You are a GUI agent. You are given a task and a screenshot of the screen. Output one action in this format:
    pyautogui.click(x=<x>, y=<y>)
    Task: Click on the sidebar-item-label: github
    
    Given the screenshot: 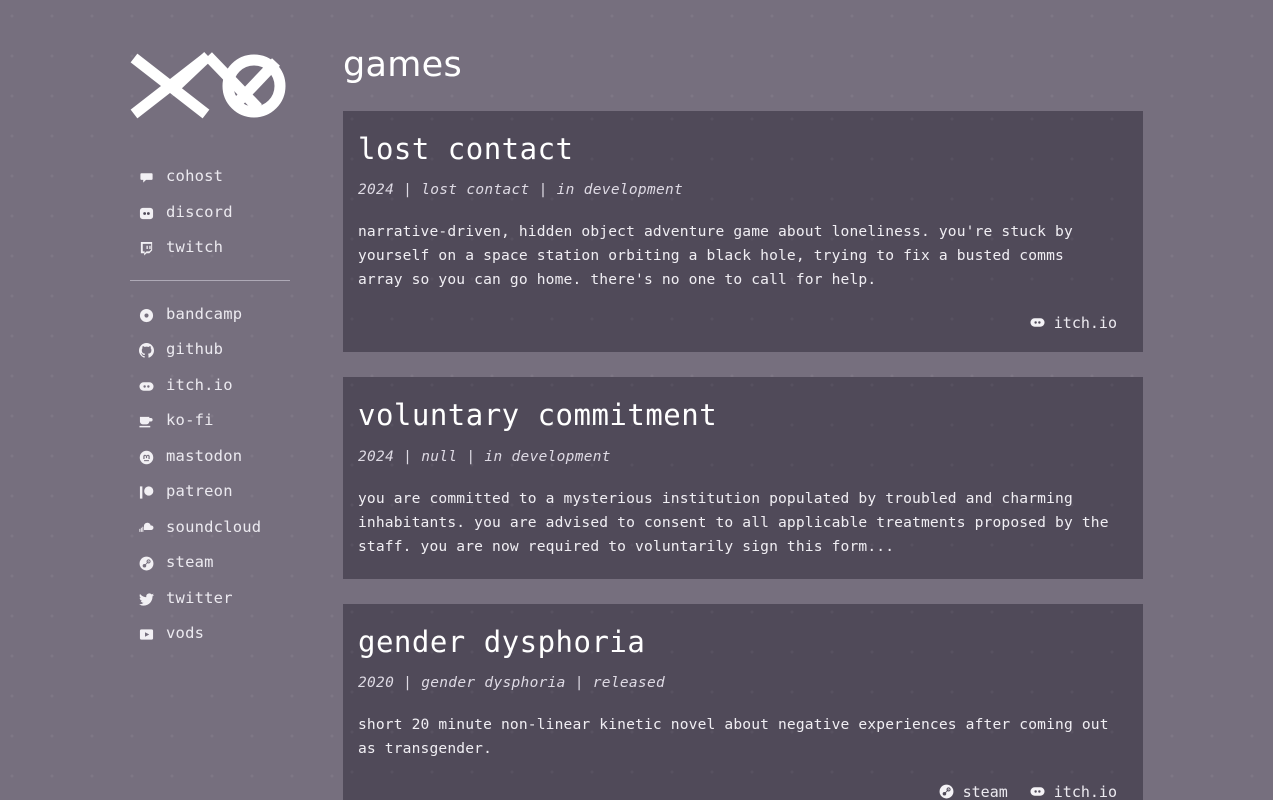 What is the action you would take?
    pyautogui.click(x=195, y=349)
    